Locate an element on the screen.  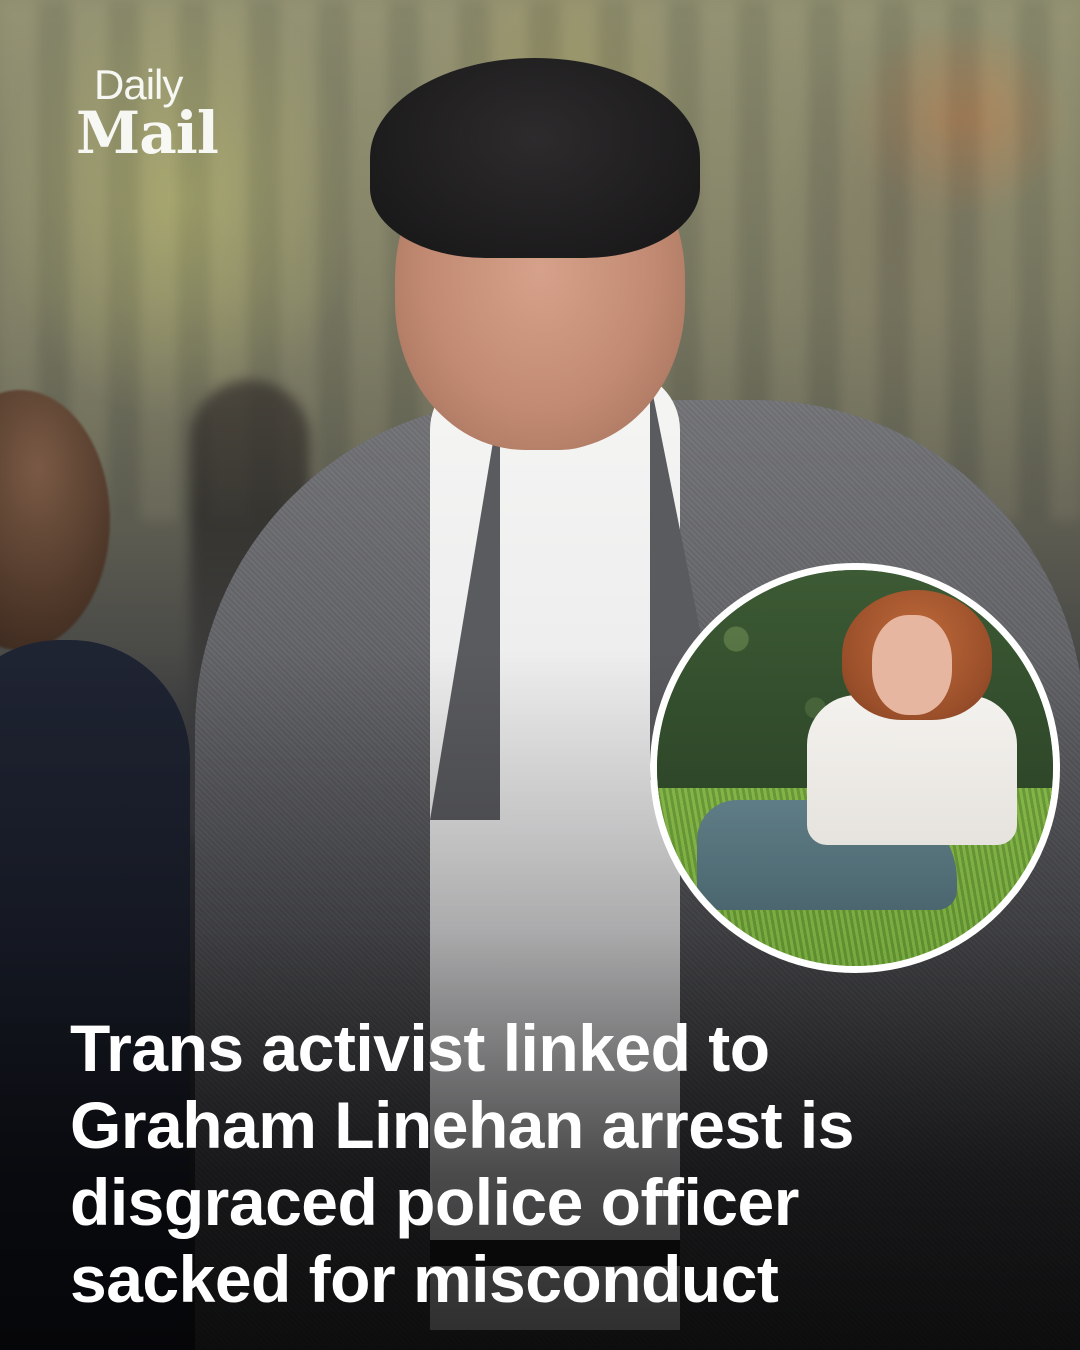
headline-line-4: sacked for misconduct is located at coordinates (424, 1279).